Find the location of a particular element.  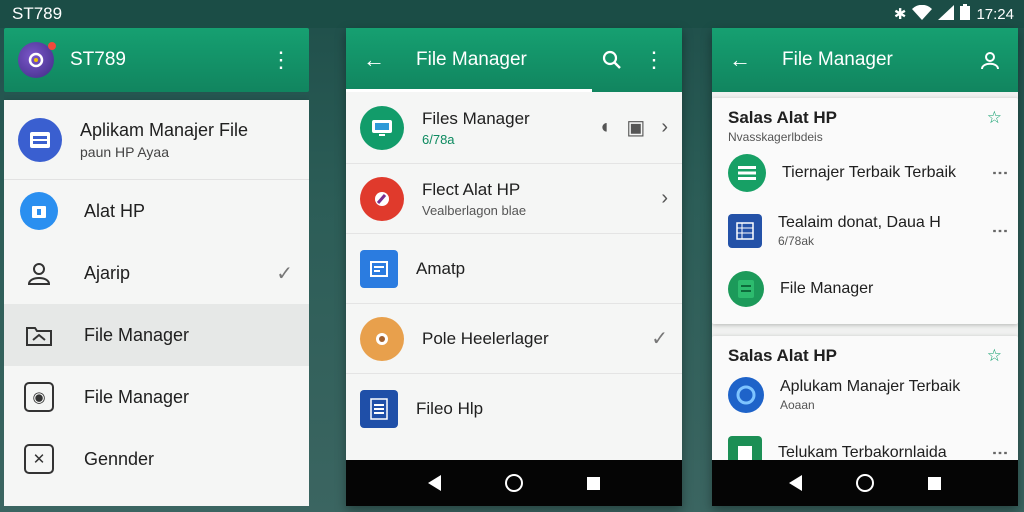

card-list-item: Tealaim donat, Daua H 6/78ak ⋮ is located at coordinates (868, 231).